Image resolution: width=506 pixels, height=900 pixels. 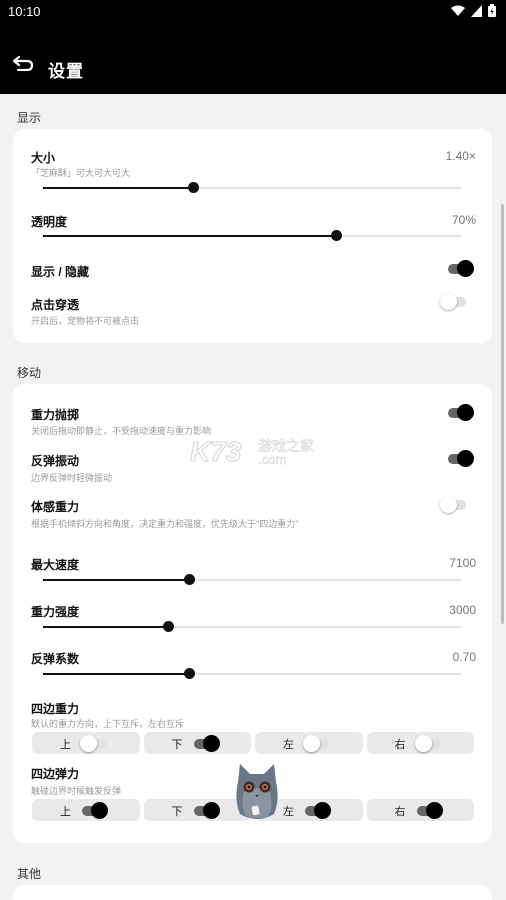 I want to click on edge-gravity-label: 四边重力, so click(x=55, y=709).